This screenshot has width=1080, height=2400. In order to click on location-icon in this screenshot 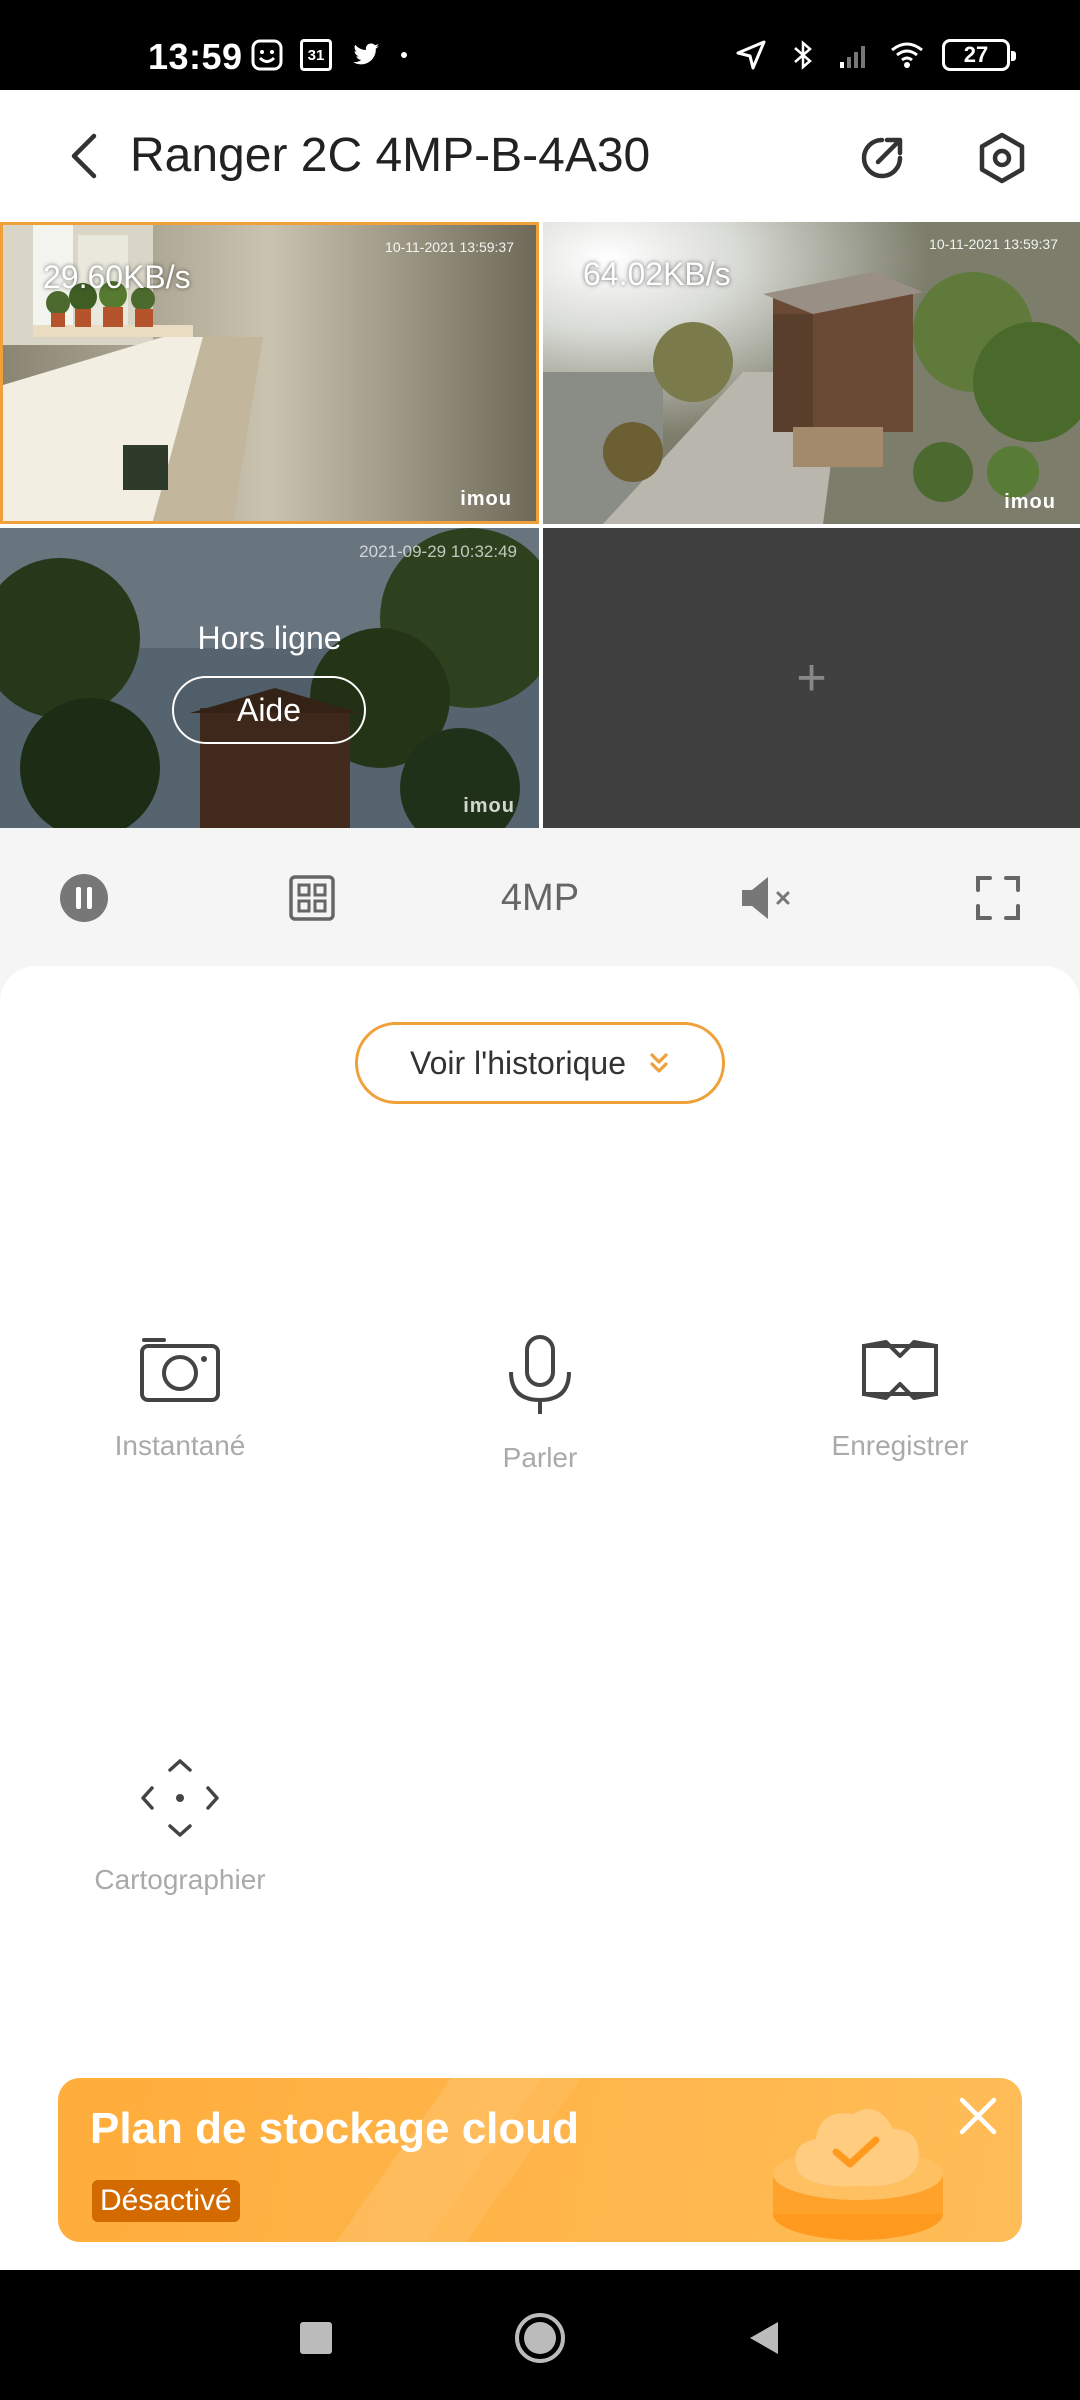, I will do `click(751, 55)`.